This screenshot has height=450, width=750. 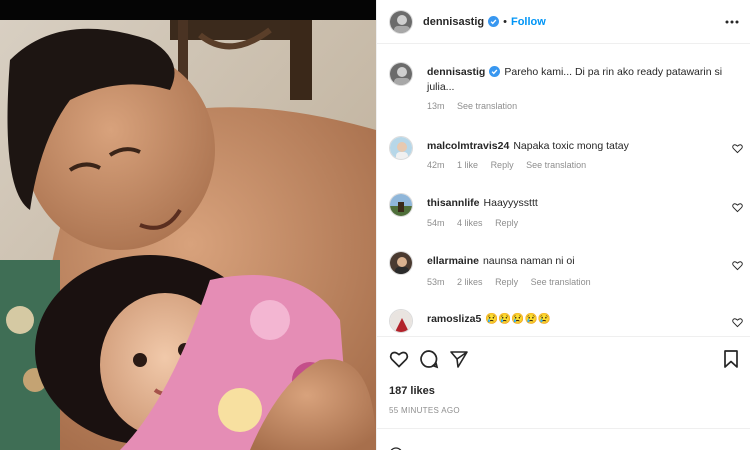 I want to click on more-options-icon, so click(x=732, y=22).